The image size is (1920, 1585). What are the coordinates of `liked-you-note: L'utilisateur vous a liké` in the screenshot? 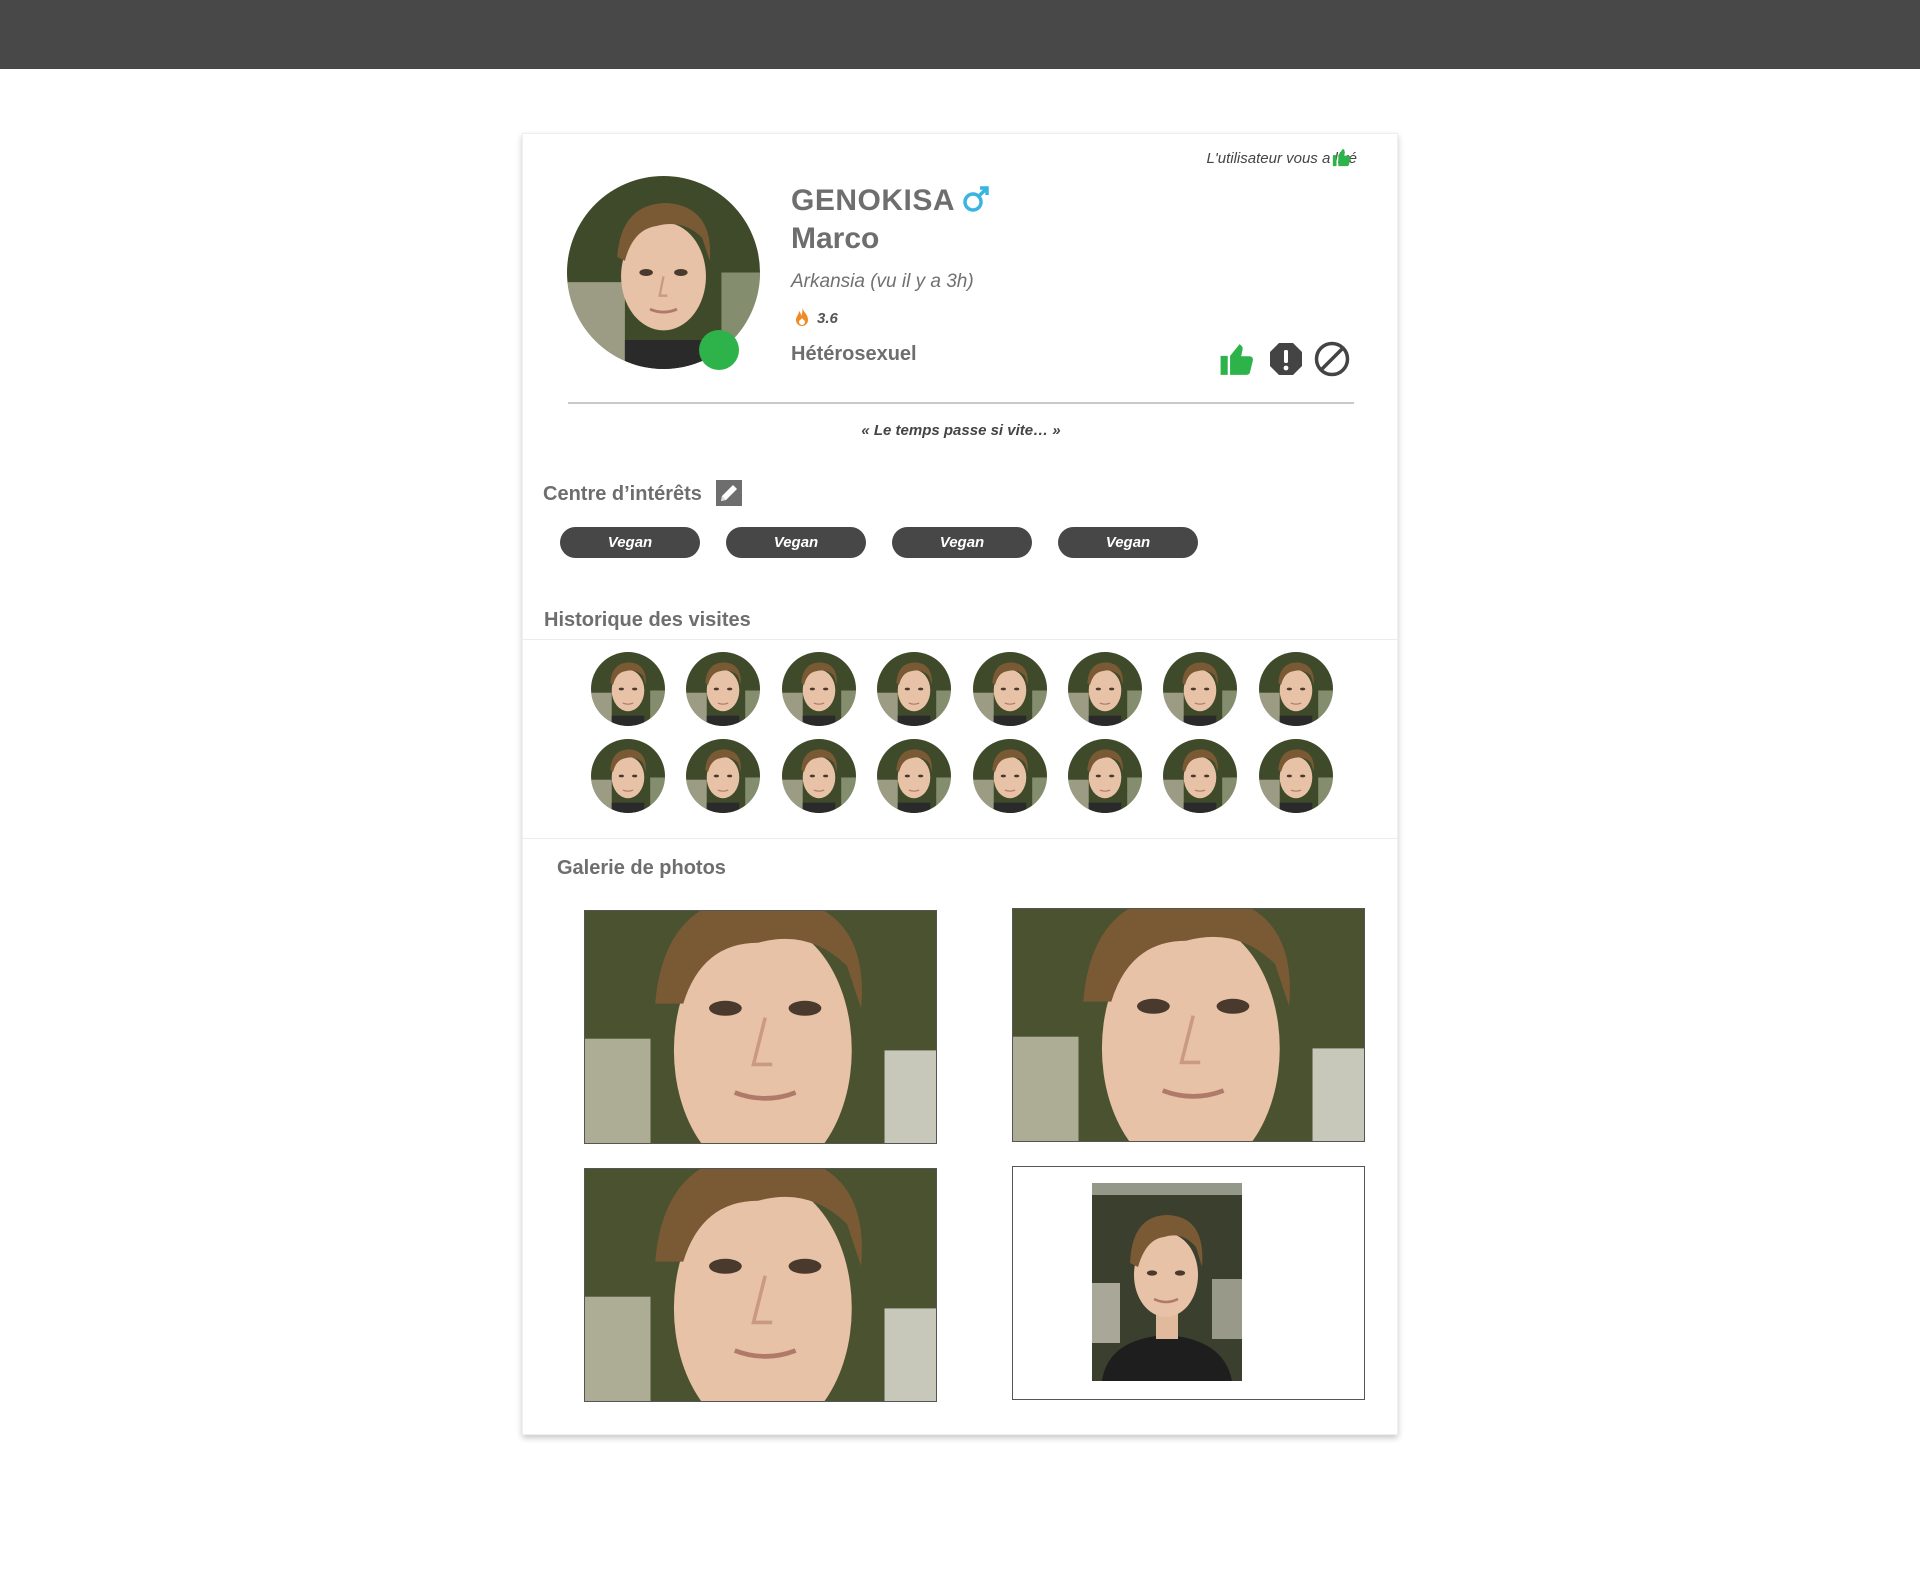 It's located at (1281, 158).